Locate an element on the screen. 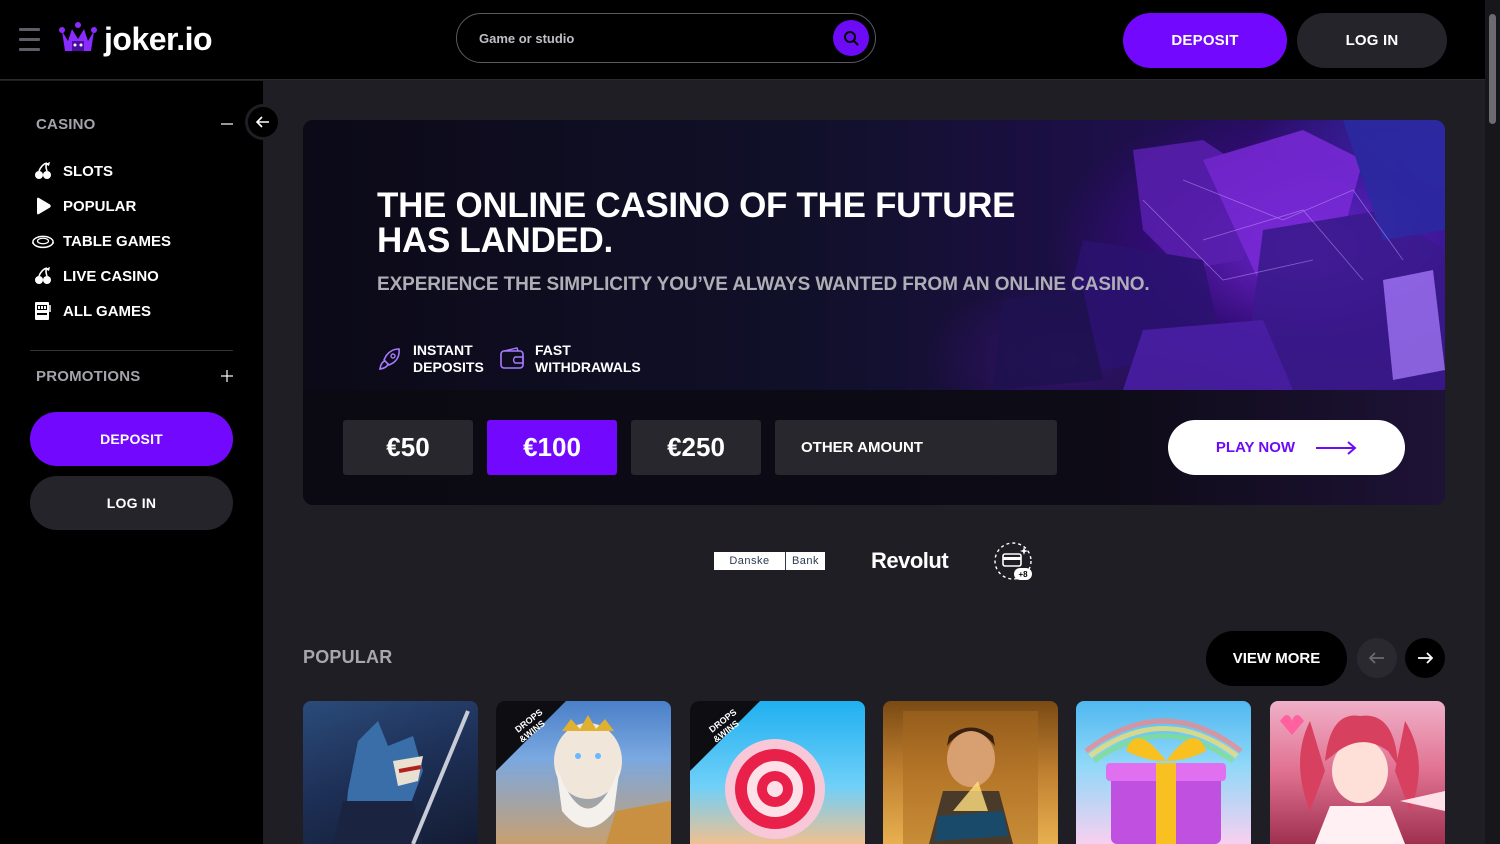 The height and width of the screenshot is (844, 1500). feature-fast-withdrawals: FAST WITHDRAWALS is located at coordinates (570, 359).